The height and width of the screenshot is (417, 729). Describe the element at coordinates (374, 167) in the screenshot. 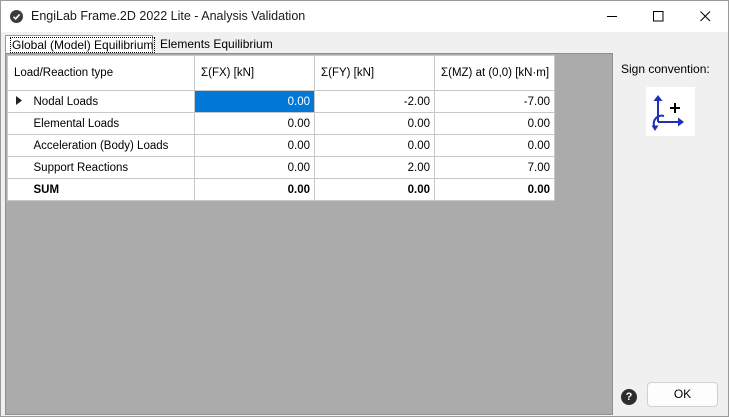

I see `cell-fy: 2.00` at that location.